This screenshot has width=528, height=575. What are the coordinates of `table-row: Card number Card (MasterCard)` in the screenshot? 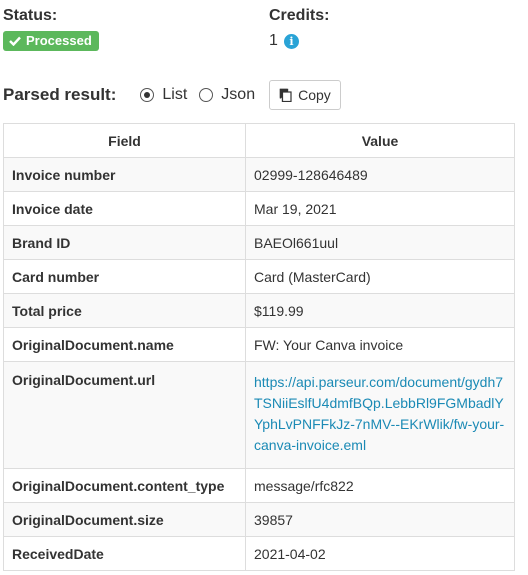 It's located at (259, 276).